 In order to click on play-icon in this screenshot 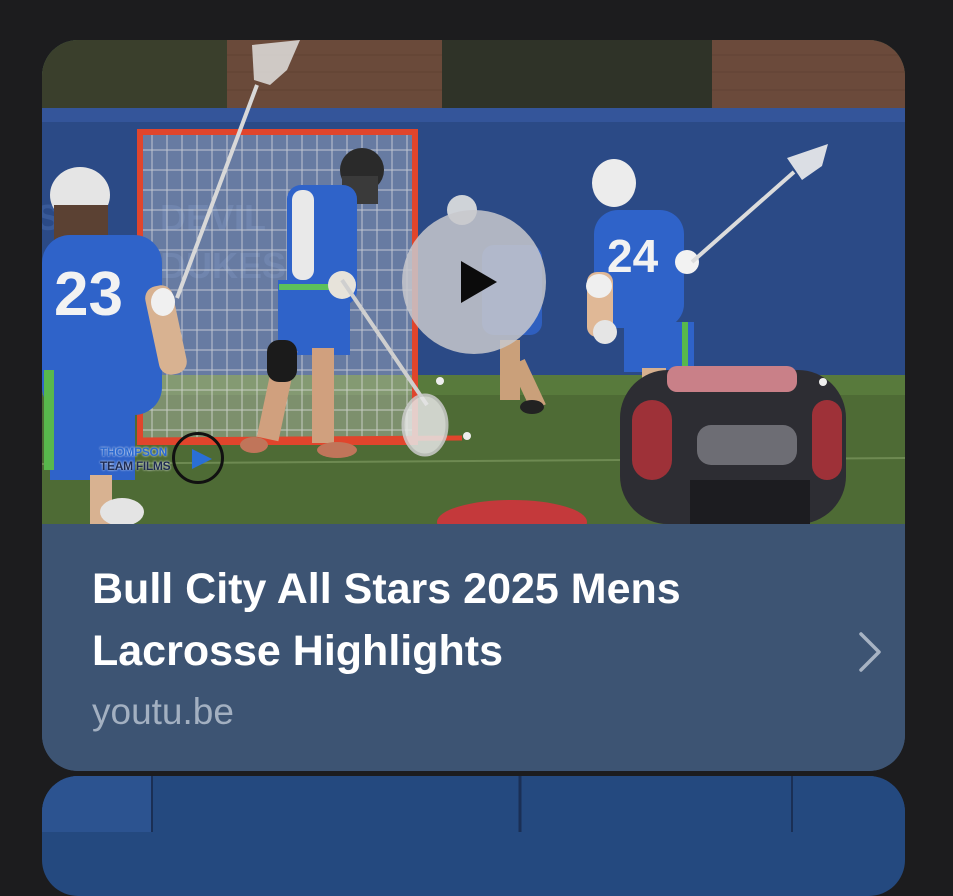, I will do `click(479, 282)`.